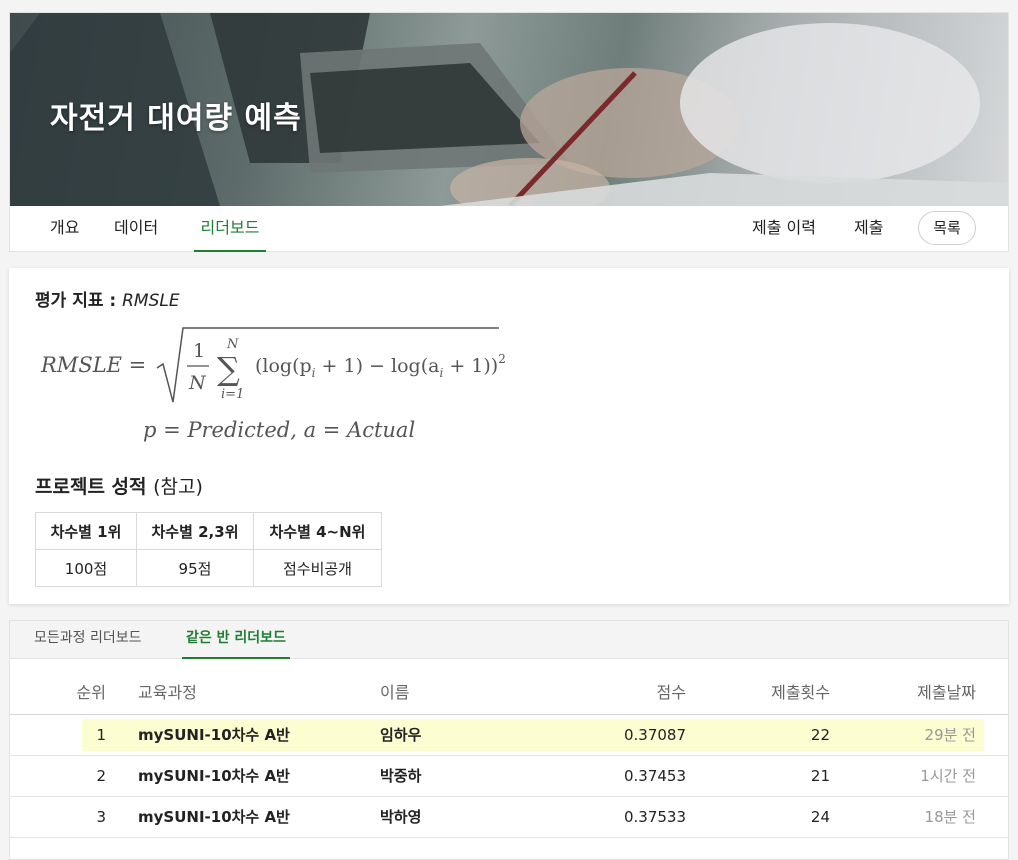  Describe the element at coordinates (176, 118) in the screenshot. I see `page-title: 자전거 대여량 예측` at that location.